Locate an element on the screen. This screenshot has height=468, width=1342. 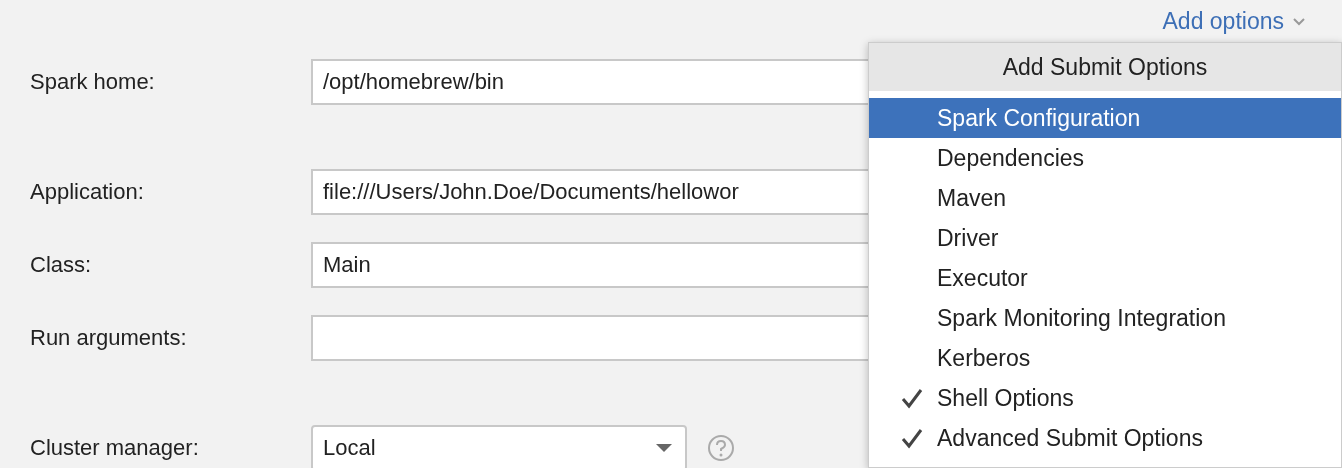
caret-icon is located at coordinates (664, 448).